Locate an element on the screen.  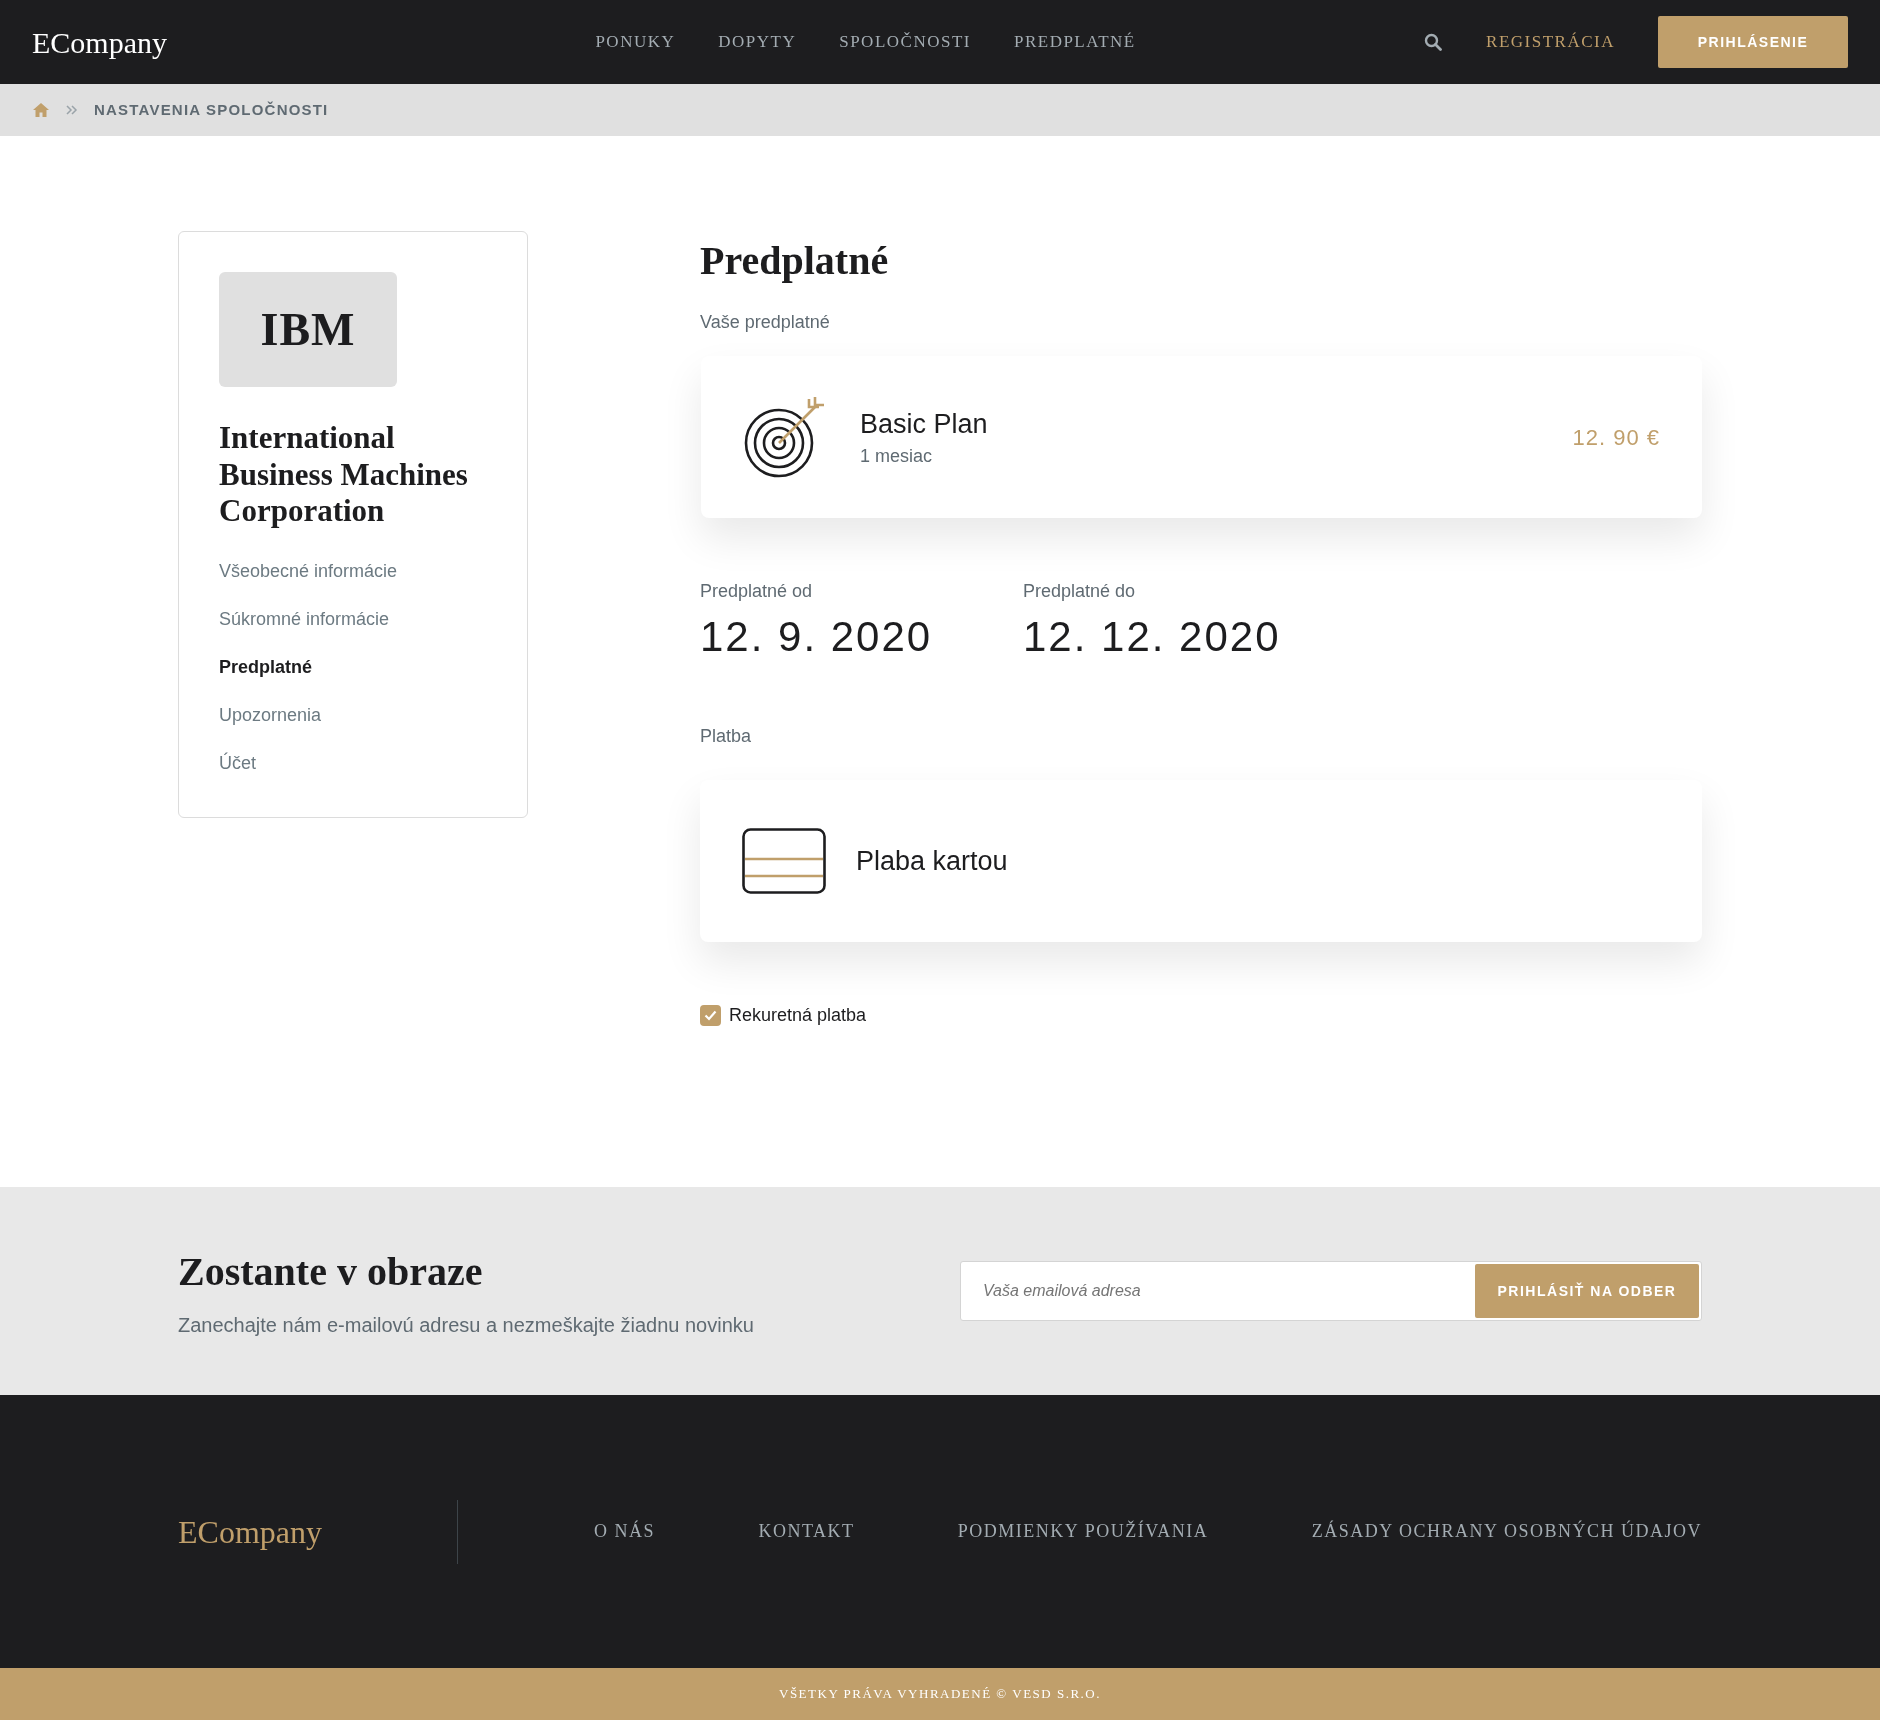
sidebar-link: Účet is located at coordinates (353, 763).